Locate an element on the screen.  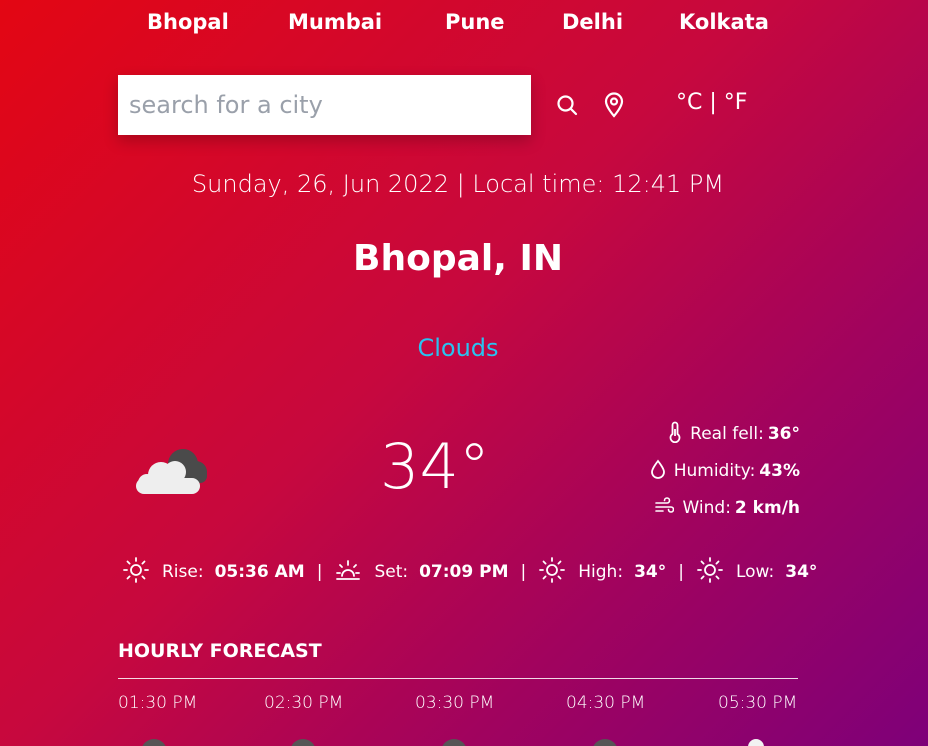
hourly-time: 04:30 PM is located at coordinates (606, 703).